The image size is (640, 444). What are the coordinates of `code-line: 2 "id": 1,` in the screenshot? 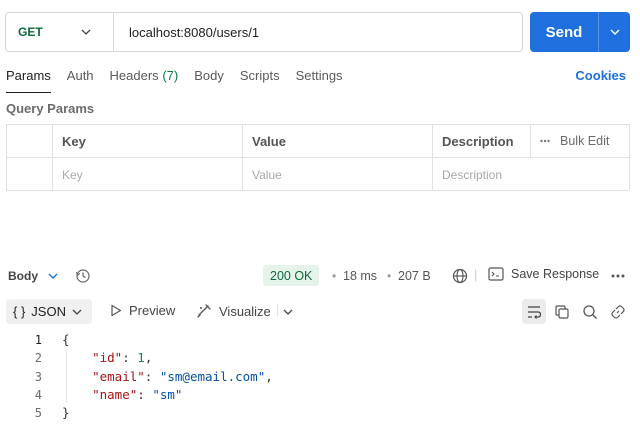 It's located at (320, 358).